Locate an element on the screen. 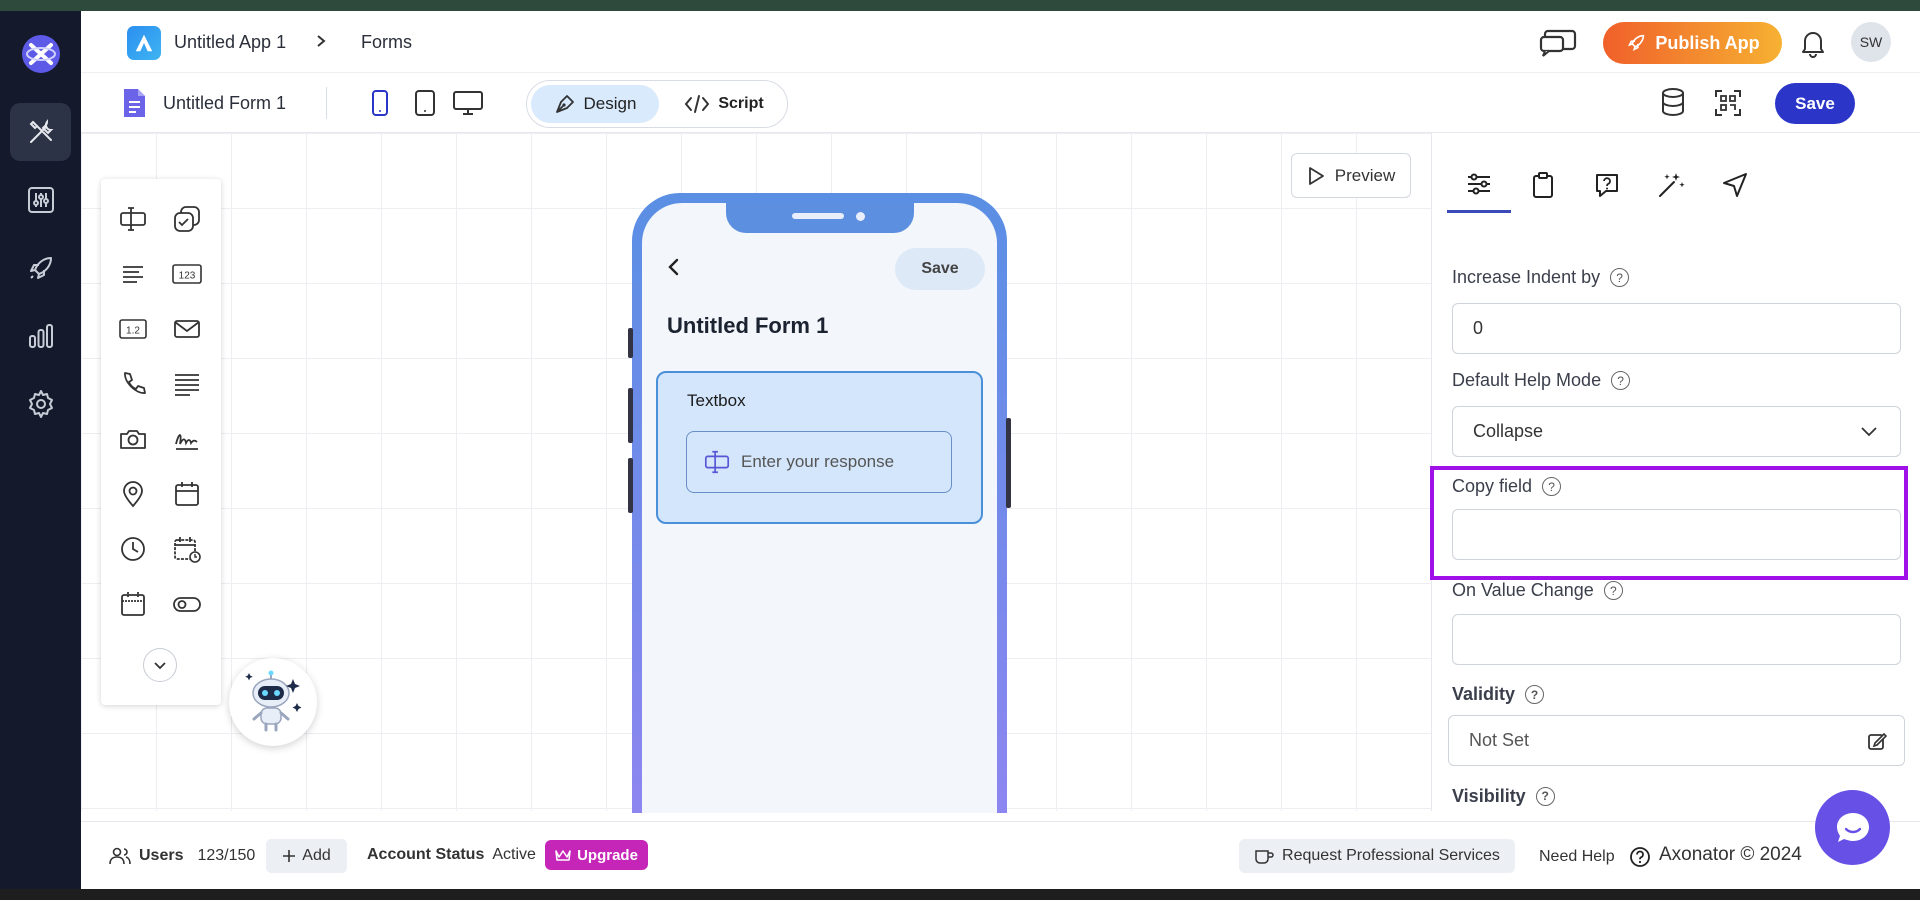 This screenshot has width=1920, height=900. form-name: Untitled Form 1 is located at coordinates (224, 103).